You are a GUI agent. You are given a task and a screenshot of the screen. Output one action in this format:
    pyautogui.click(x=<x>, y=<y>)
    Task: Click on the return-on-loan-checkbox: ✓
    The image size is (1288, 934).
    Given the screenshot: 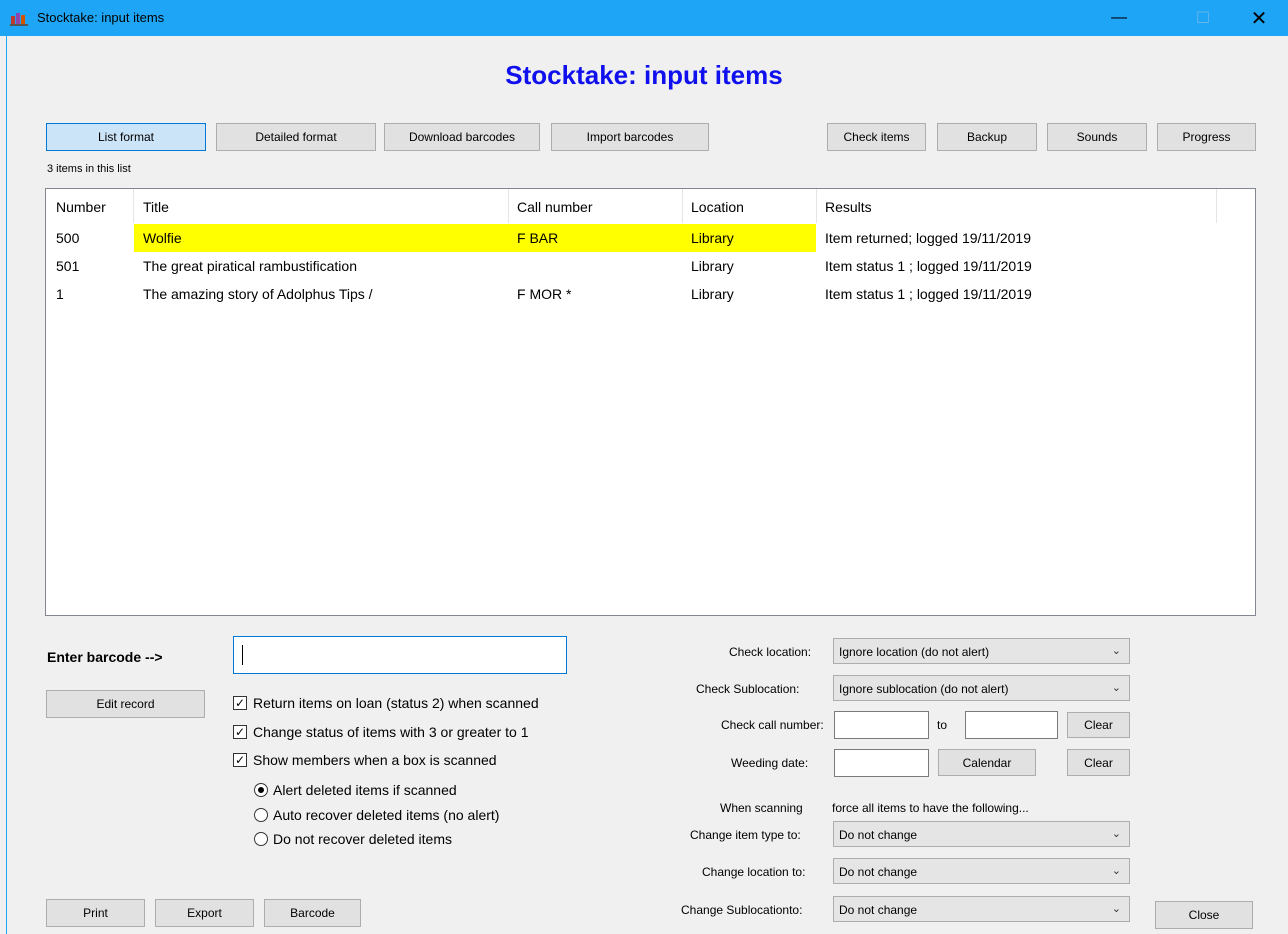 What is the action you would take?
    pyautogui.click(x=240, y=703)
    